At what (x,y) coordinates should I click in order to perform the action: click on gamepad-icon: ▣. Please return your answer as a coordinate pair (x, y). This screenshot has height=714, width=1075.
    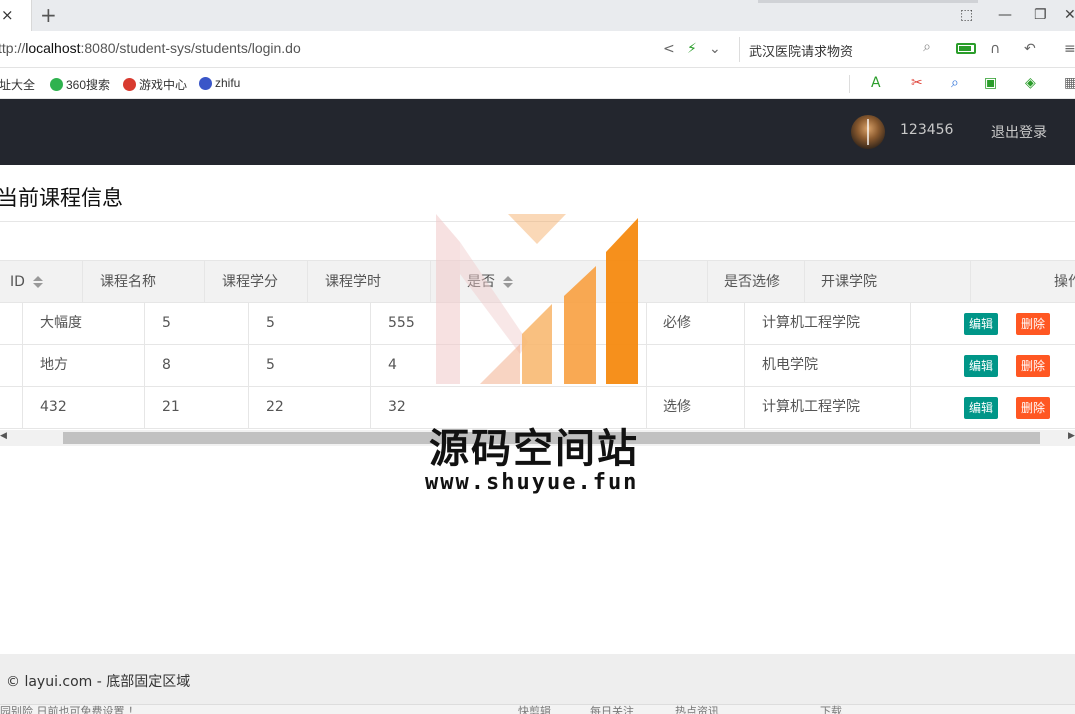
    Looking at the image, I should click on (990, 83).